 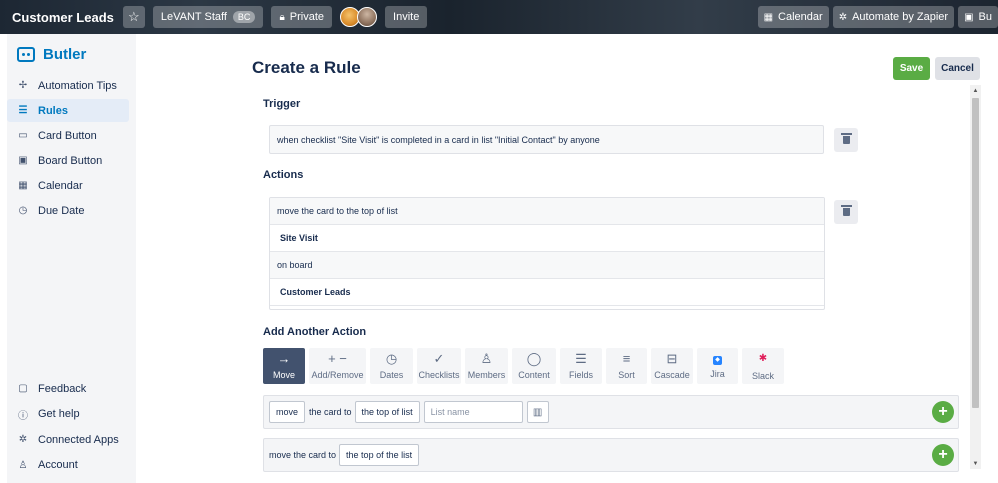 What do you see at coordinates (534, 375) in the screenshot?
I see `tab-label: Content` at bounding box center [534, 375].